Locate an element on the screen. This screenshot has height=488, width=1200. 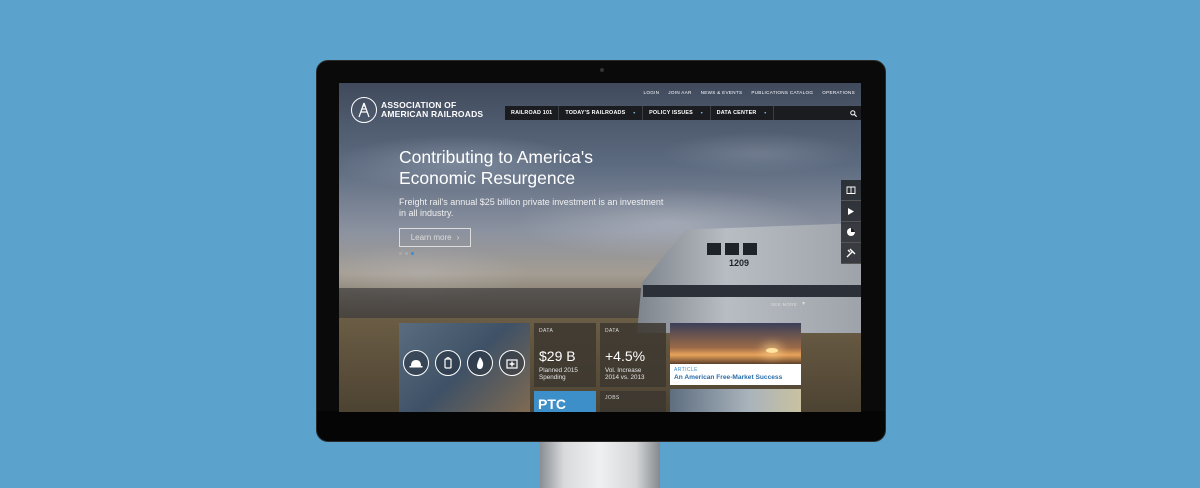
article-tile: ARTICLE An American Free-Market Success is located at coordinates (735, 354).